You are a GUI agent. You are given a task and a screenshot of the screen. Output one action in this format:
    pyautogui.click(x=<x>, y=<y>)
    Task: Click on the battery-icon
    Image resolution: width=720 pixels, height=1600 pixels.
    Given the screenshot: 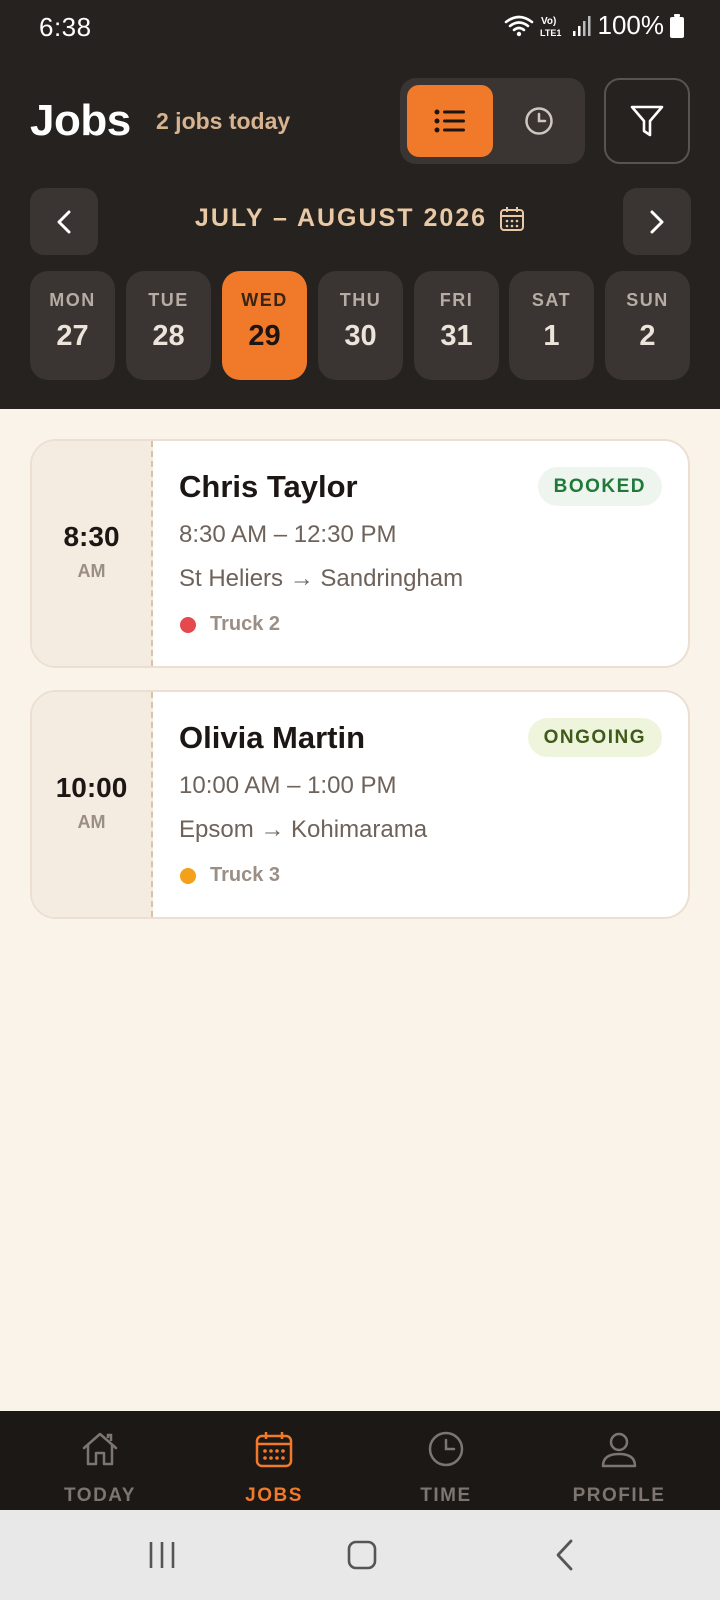 What is the action you would take?
    pyautogui.click(x=677, y=25)
    